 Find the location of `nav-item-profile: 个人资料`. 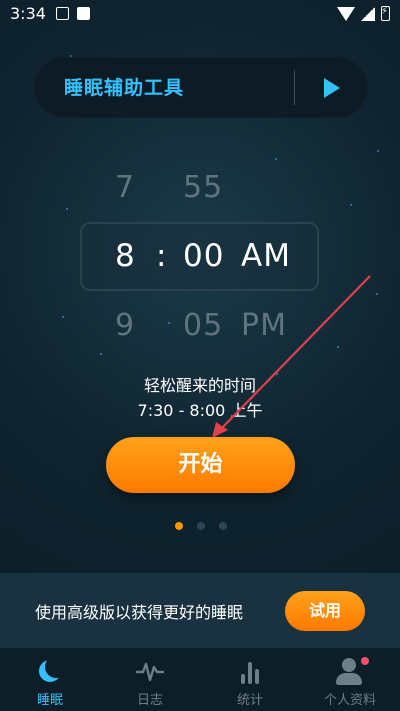

nav-item-profile: 个人资料 is located at coordinates (350, 679).